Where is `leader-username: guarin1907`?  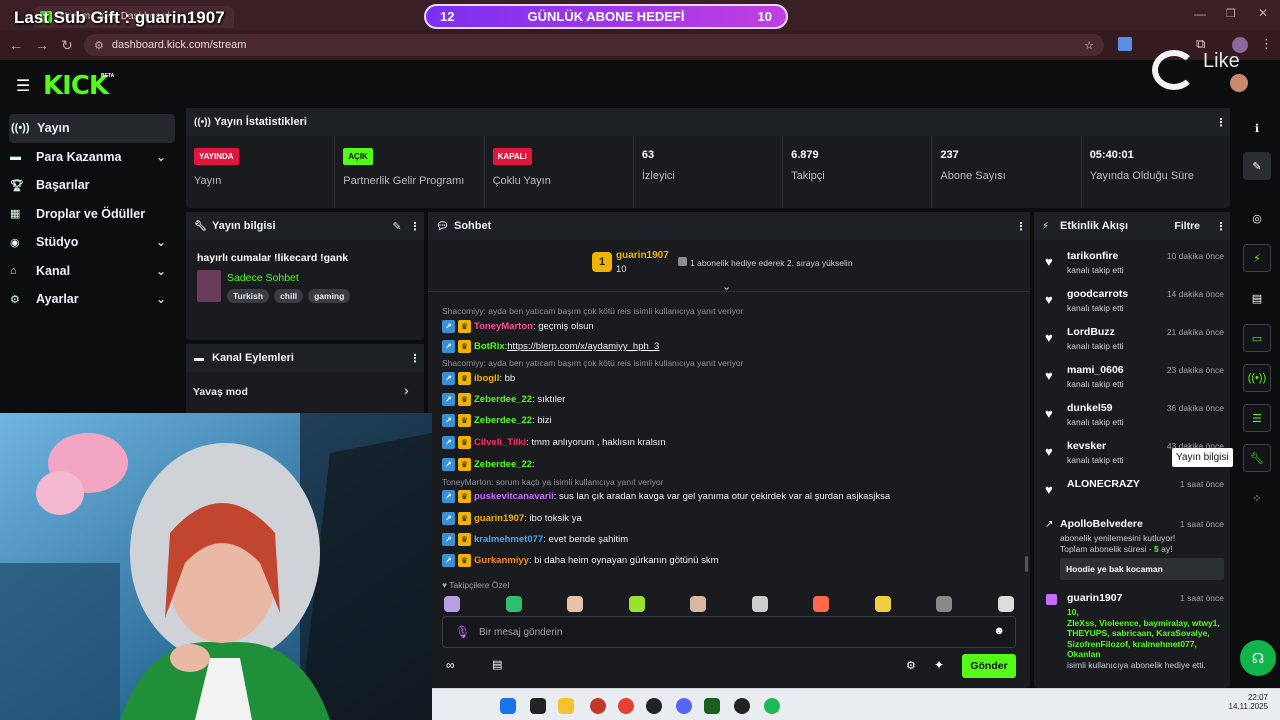
leader-username: guarin1907 is located at coordinates (642, 255).